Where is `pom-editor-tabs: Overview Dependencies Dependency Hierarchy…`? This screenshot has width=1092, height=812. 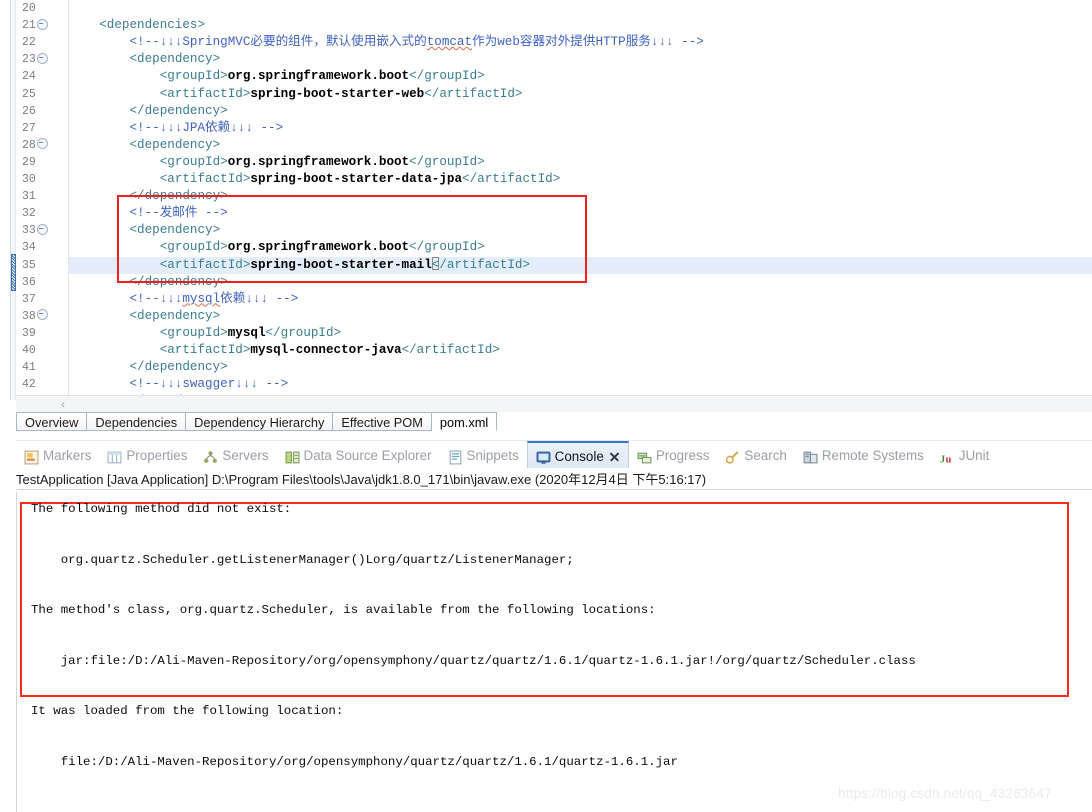
pom-editor-tabs: Overview Dependencies Dependency Hierarchy… is located at coordinates (554, 422).